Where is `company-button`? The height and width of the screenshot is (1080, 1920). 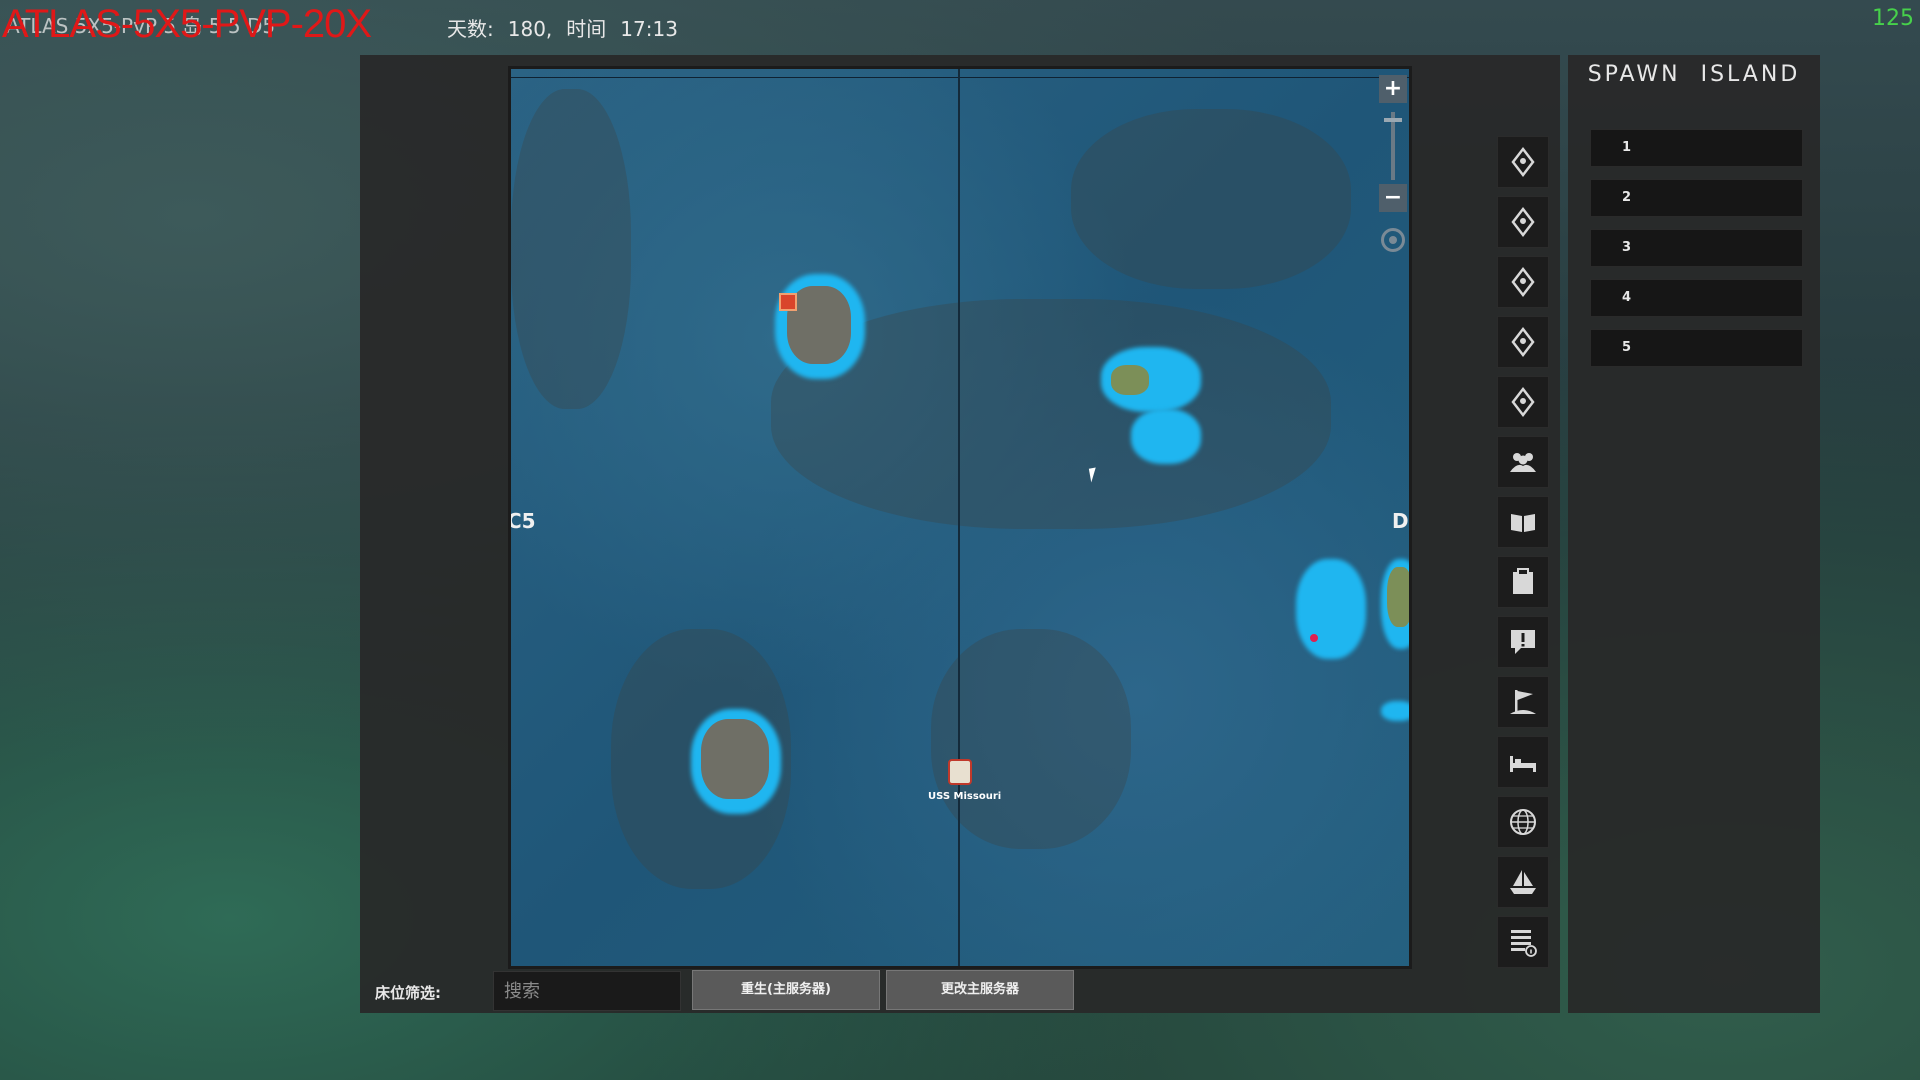 company-button is located at coordinates (1523, 462).